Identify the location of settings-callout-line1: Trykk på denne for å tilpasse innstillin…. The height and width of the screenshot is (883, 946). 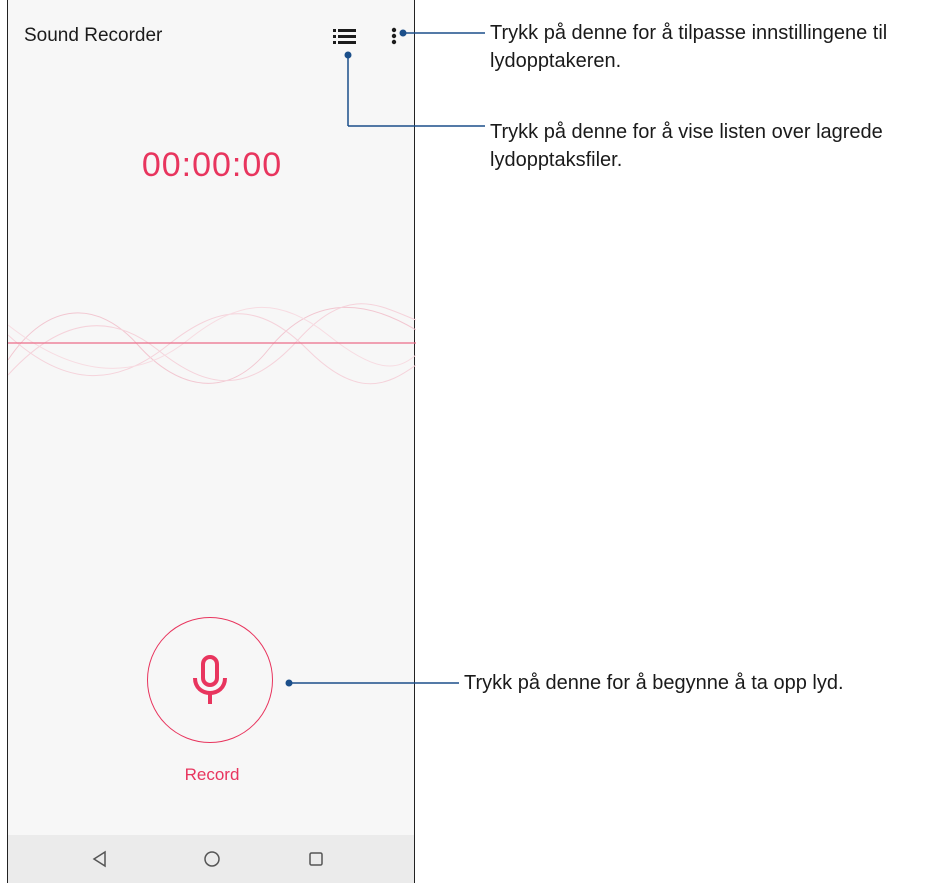
(689, 33).